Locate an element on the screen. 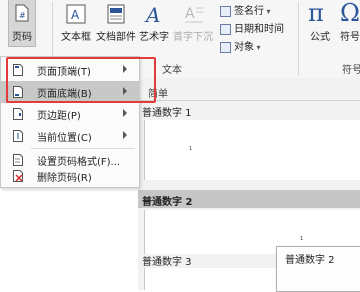  text-group-label: 文本 is located at coordinates (172, 70).